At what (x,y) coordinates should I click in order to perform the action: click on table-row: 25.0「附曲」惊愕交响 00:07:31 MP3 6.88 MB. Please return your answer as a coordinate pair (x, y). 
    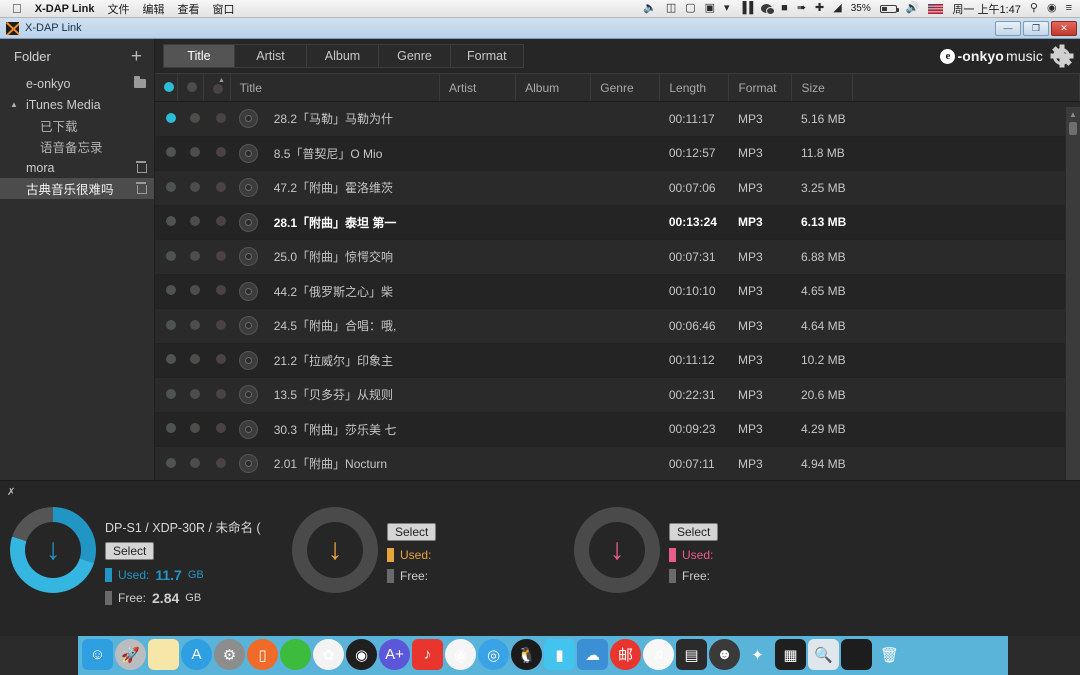
    Looking at the image, I should click on (617, 257).